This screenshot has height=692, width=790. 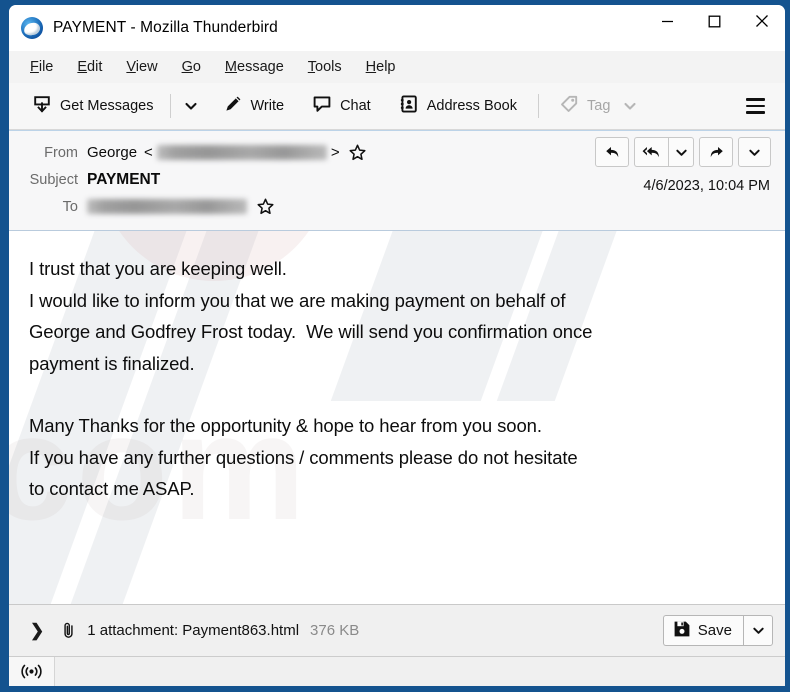 I want to click on body-paragraph-gap, so click(x=397, y=394).